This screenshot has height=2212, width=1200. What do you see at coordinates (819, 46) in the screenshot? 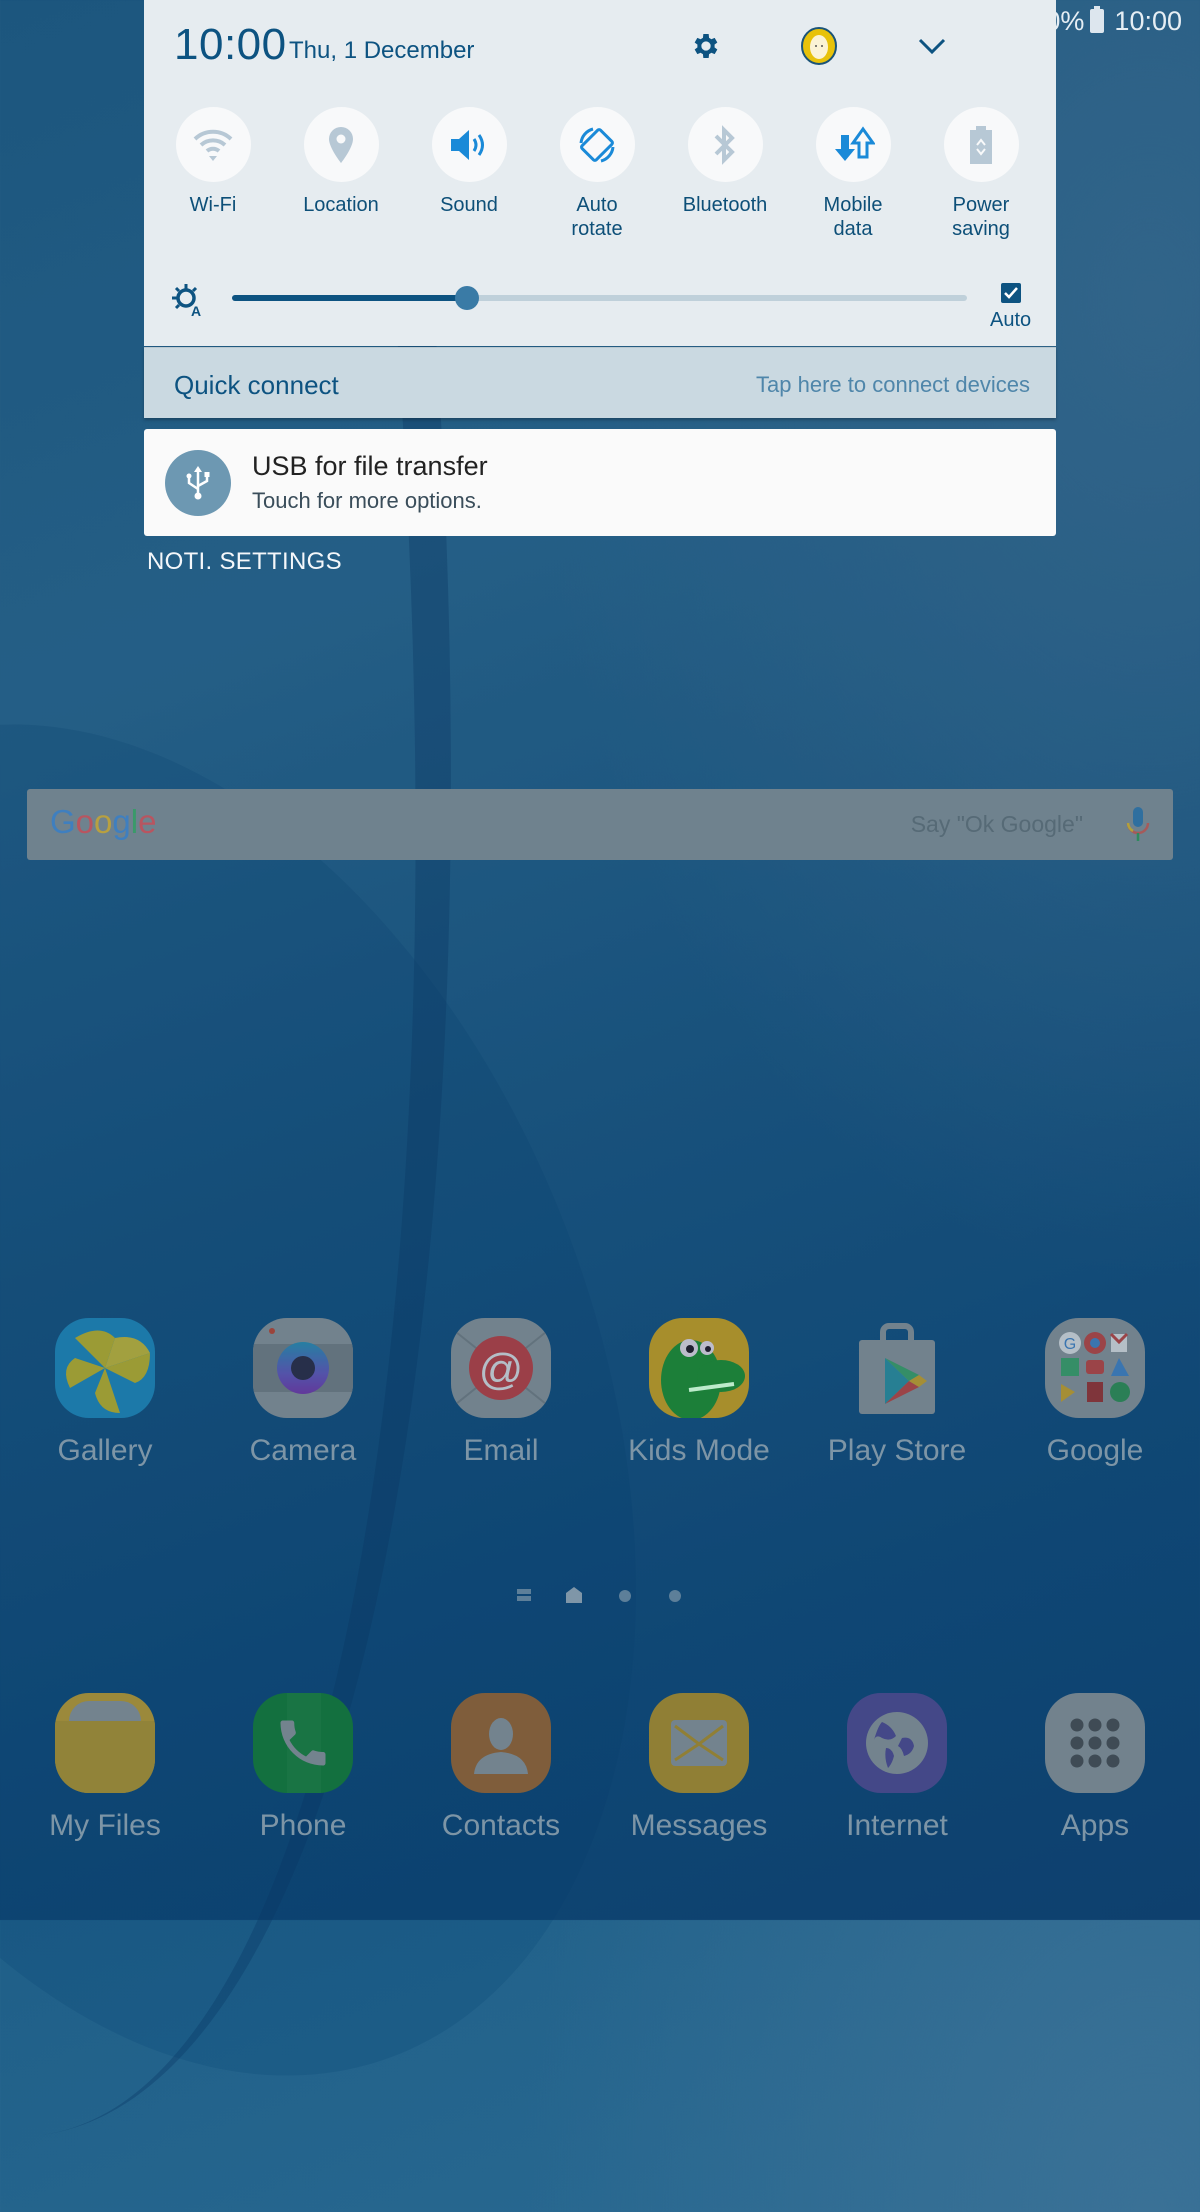
I see `user-avatar` at bounding box center [819, 46].